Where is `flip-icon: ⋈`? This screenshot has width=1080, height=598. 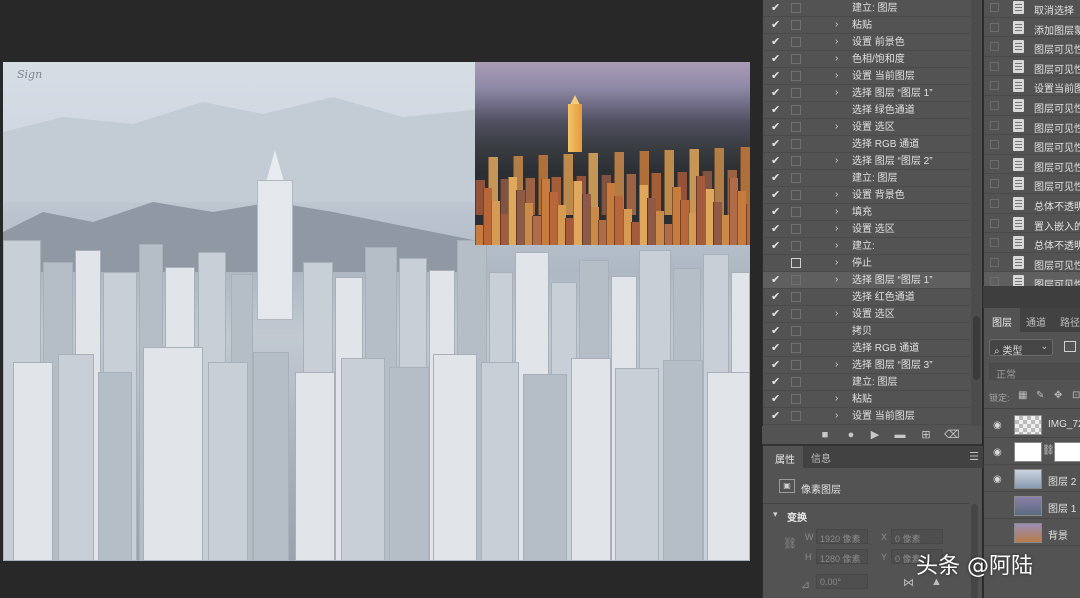 flip-icon: ⋈ is located at coordinates (908, 582).